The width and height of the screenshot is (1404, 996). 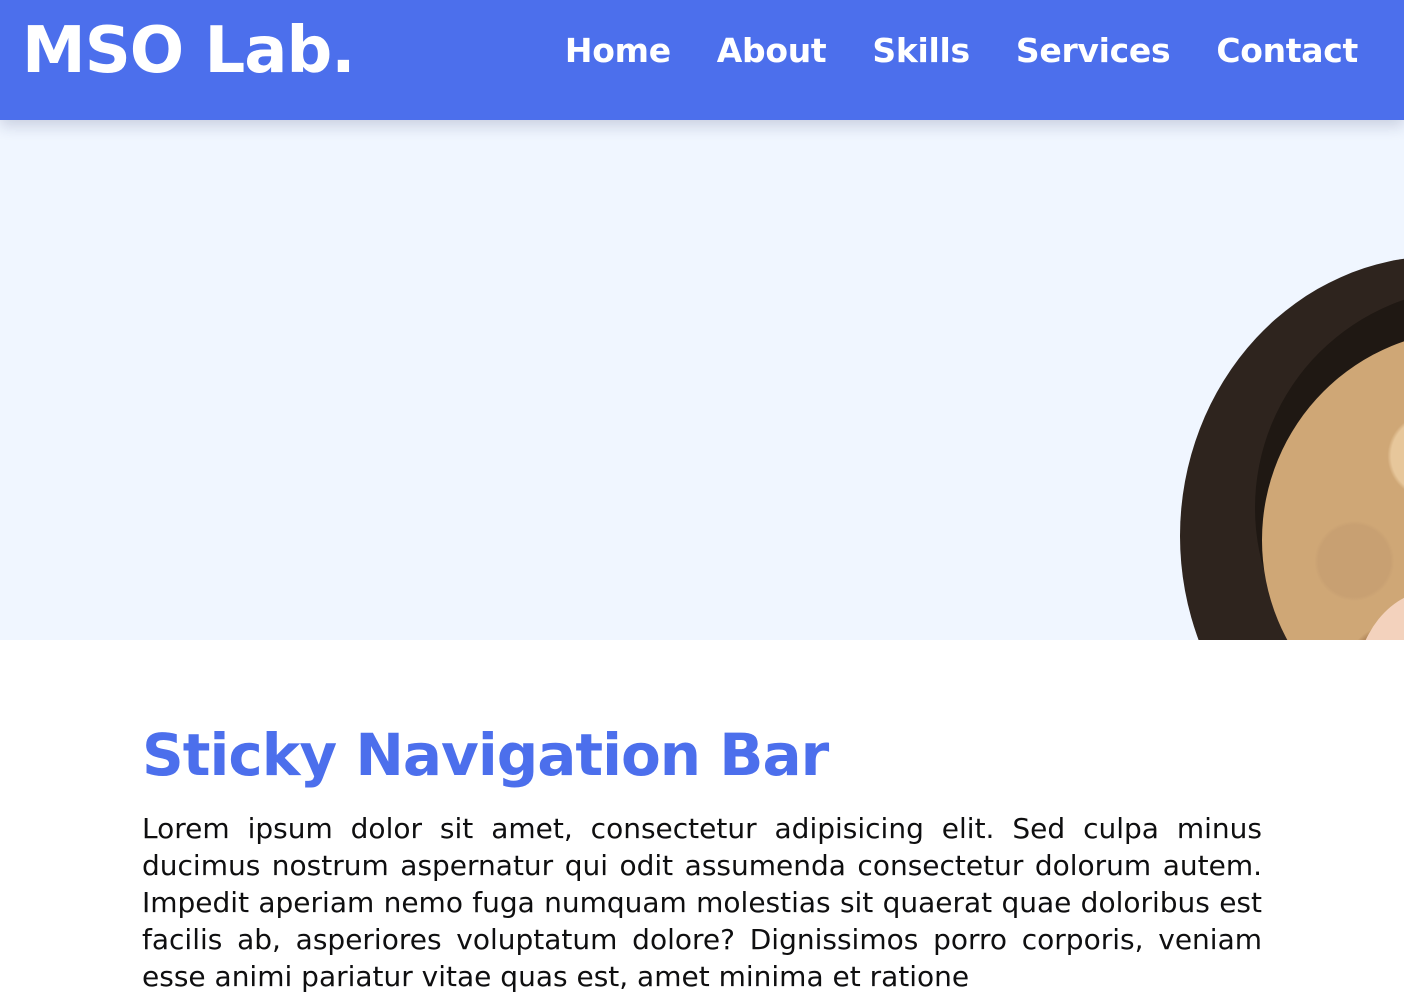 I want to click on nav-menu: Home About Skills Services Contact, so click(x=961, y=50).